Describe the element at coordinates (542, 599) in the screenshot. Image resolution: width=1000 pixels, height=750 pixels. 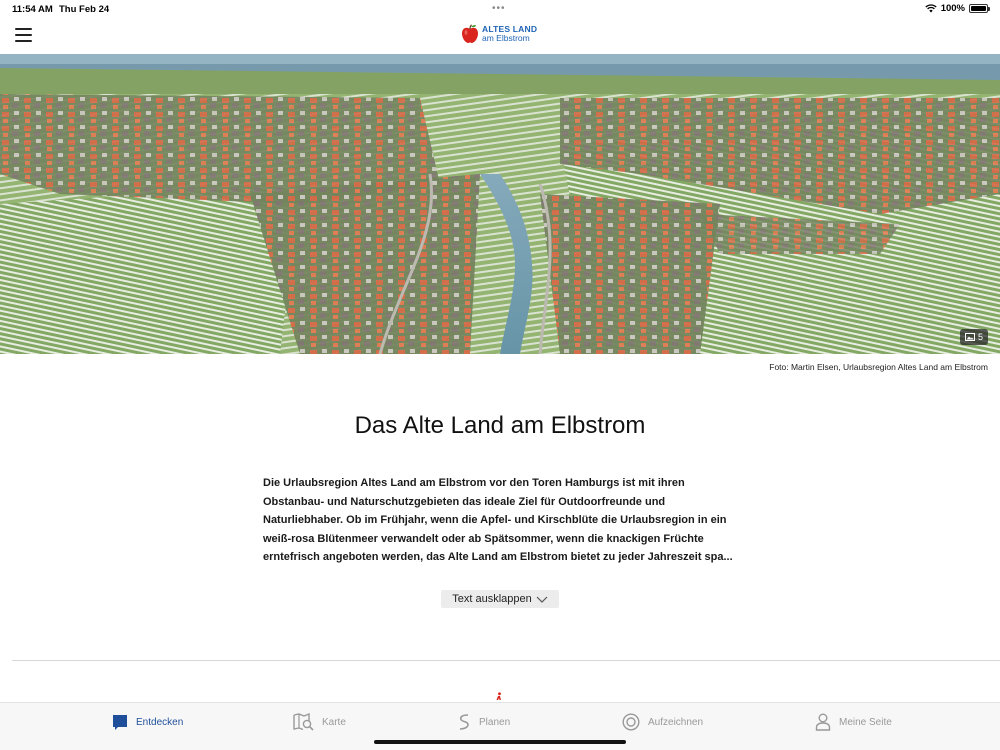
I see `chevron-down-icon` at that location.